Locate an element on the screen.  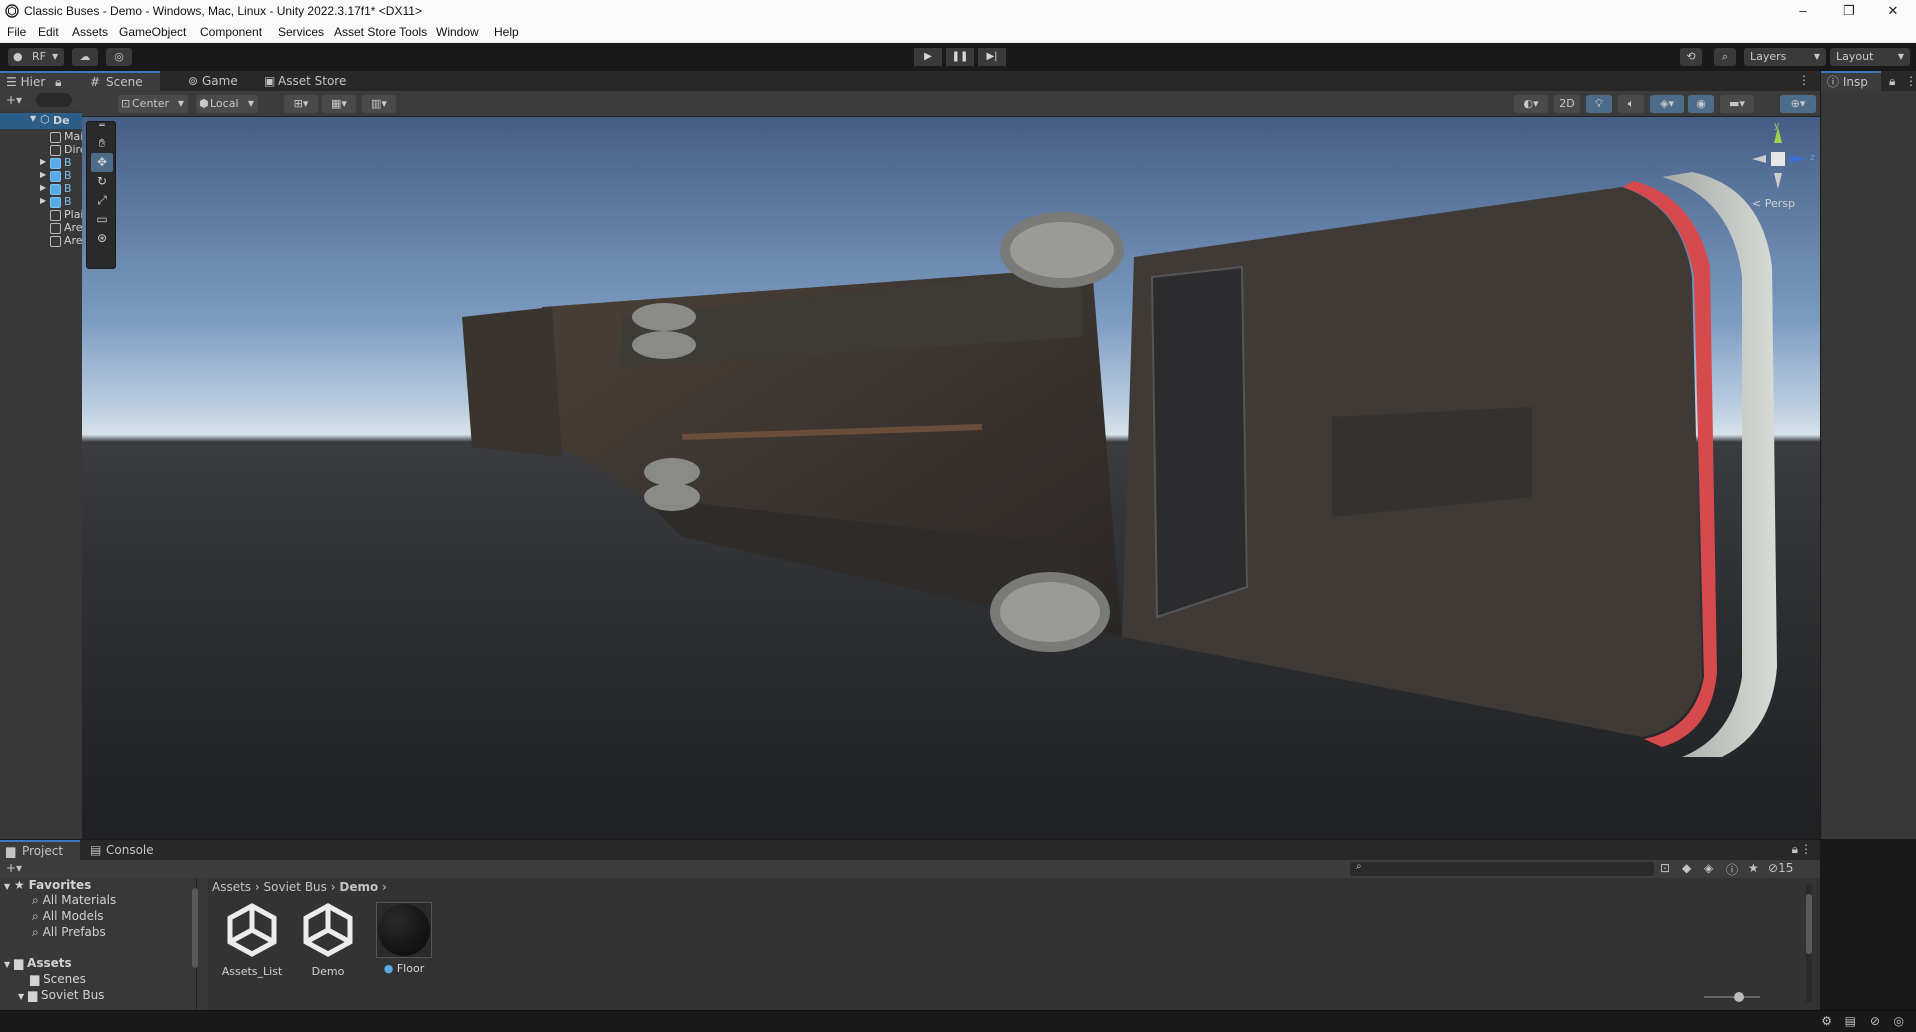
rect-tool-icon: ▭ is located at coordinates (102, 219).